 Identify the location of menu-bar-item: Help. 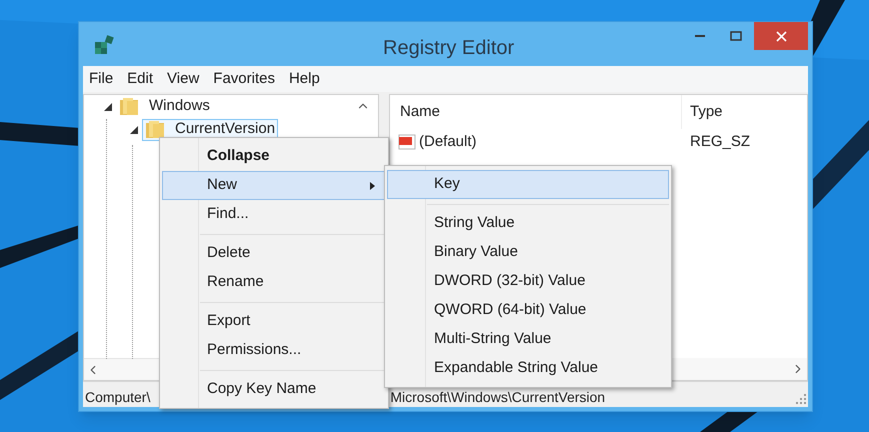
(304, 79).